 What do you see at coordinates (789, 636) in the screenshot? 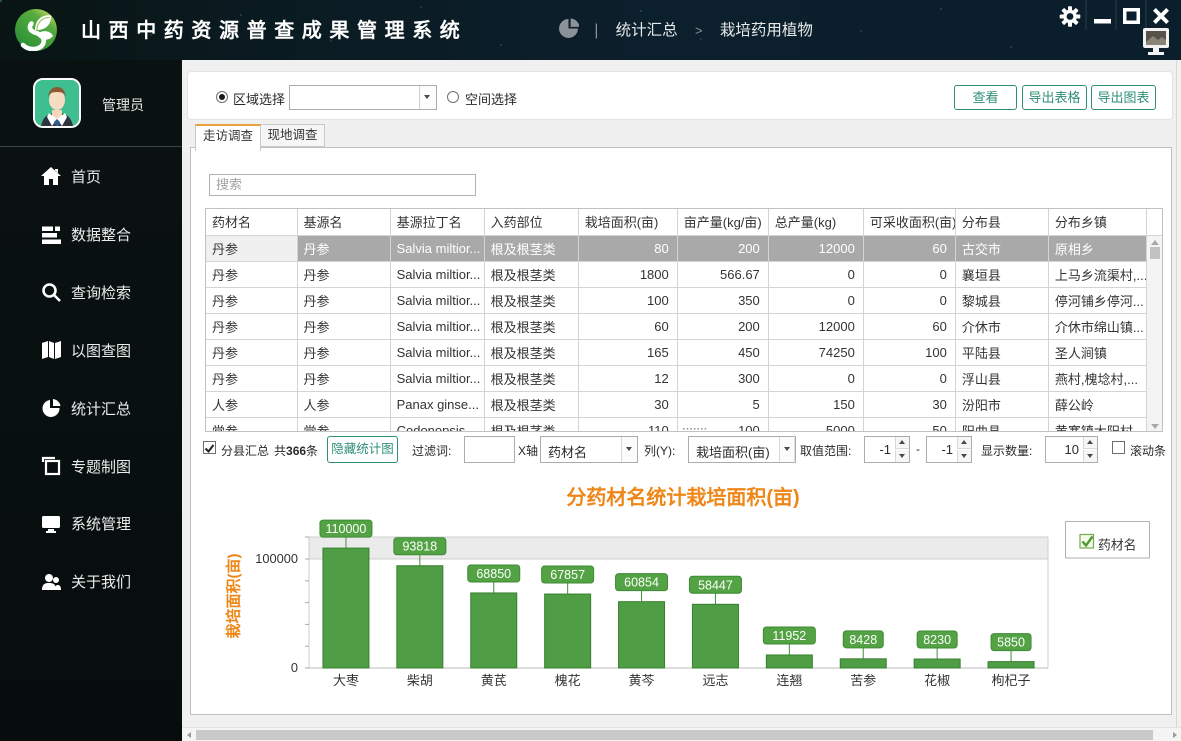
I see `svg-text: 11952` at bounding box center [789, 636].